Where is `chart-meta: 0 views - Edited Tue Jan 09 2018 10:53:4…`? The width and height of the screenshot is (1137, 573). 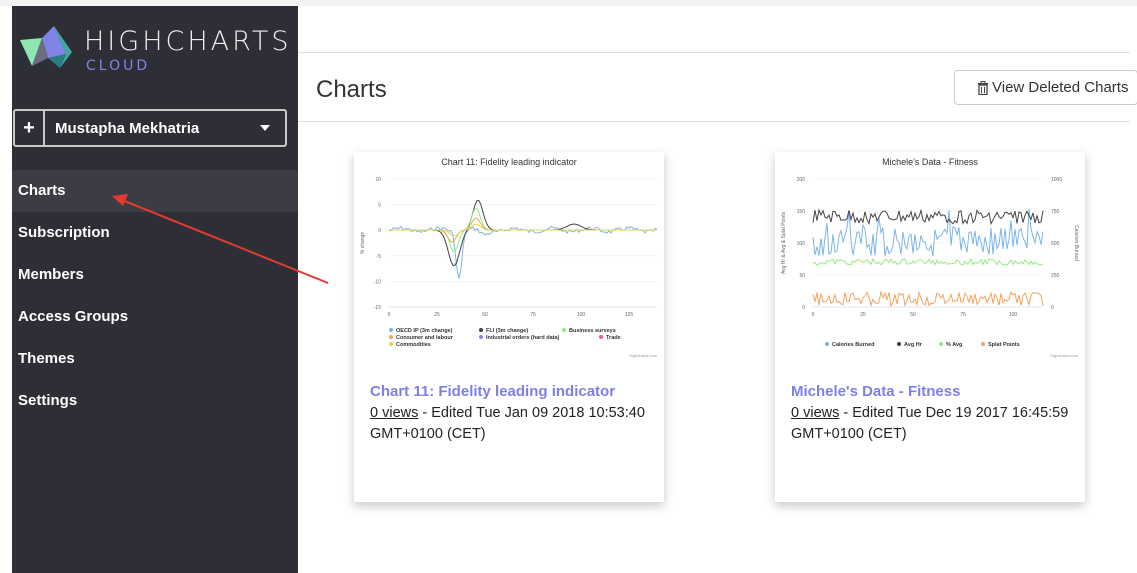 chart-meta: 0 views - Edited Tue Jan 09 2018 10:53:4… is located at coordinates (512, 424).